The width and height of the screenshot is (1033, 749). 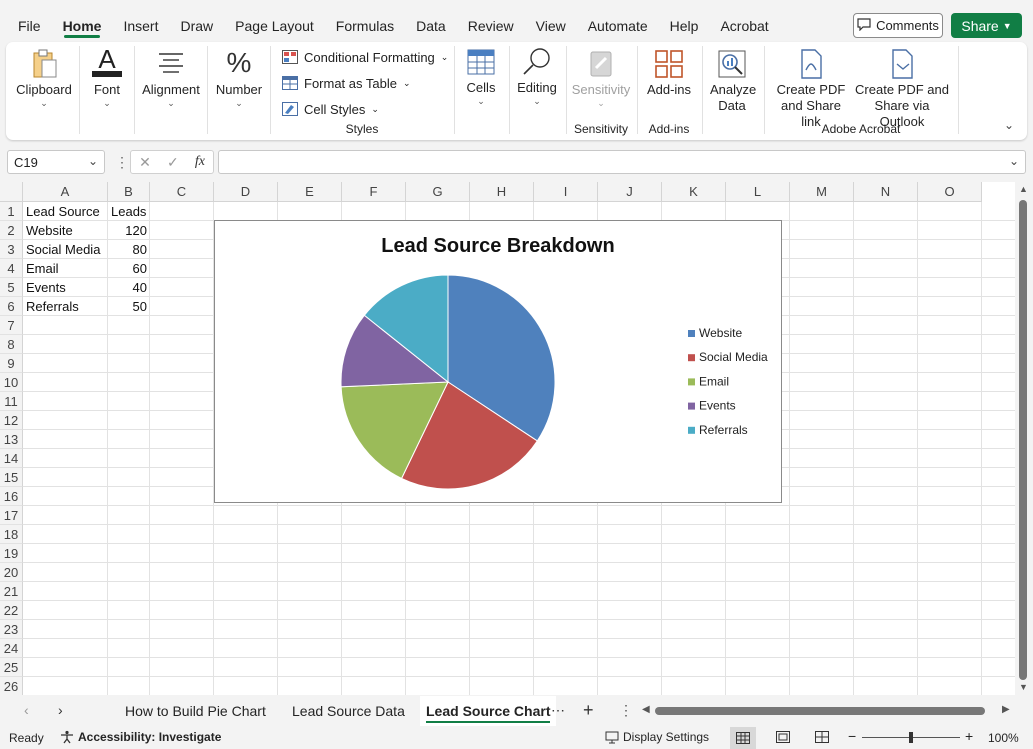 I want to click on menu-insert: Insert, so click(x=140, y=20).